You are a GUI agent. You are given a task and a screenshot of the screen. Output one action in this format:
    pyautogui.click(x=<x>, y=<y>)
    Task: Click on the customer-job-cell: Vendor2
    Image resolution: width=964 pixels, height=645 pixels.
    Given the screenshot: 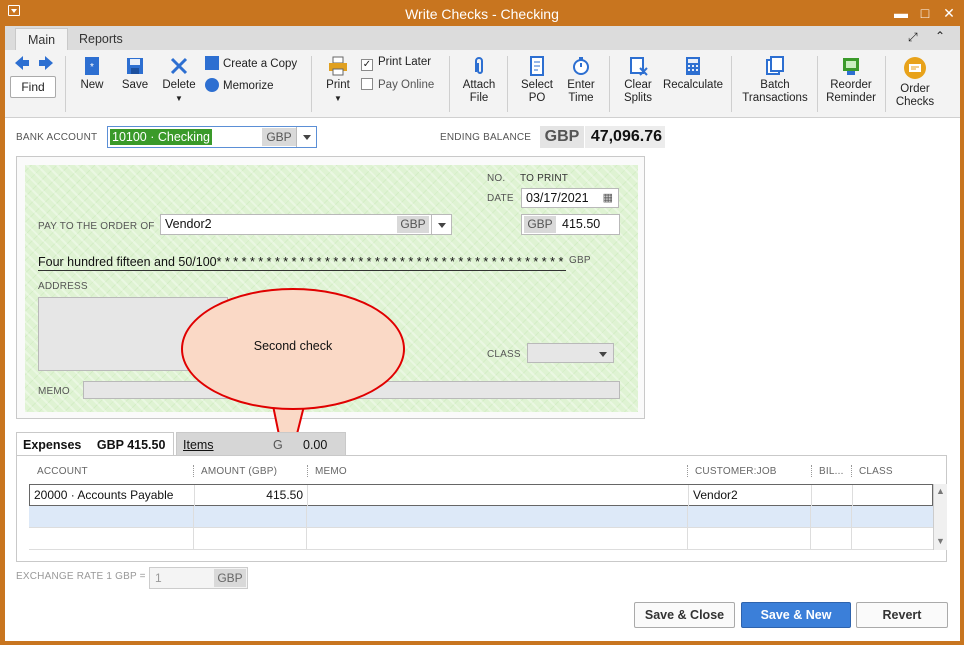 What is the action you would take?
    pyautogui.click(x=750, y=496)
    